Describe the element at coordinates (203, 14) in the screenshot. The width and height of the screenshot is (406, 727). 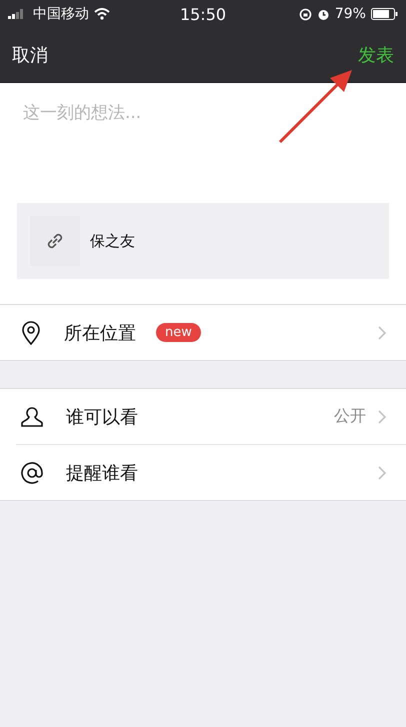
I see `clock-time: 15:50` at that location.